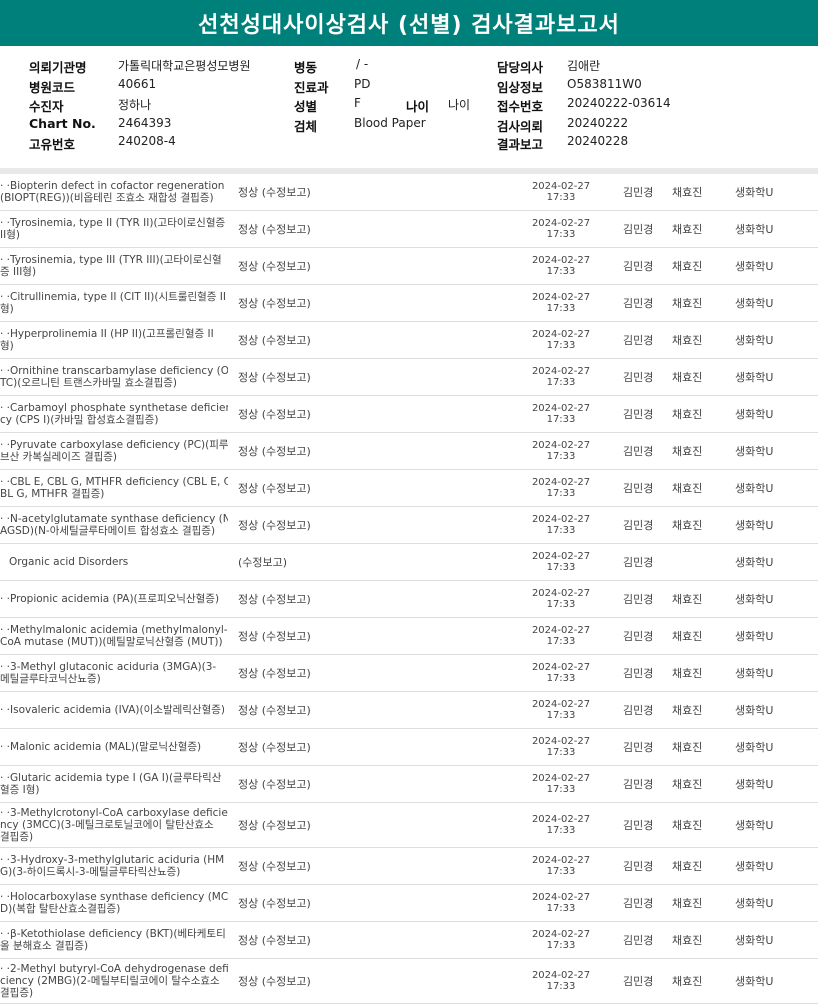 The image size is (818, 1004). I want to click on header-value-hospital-code: 40661, so click(137, 84).